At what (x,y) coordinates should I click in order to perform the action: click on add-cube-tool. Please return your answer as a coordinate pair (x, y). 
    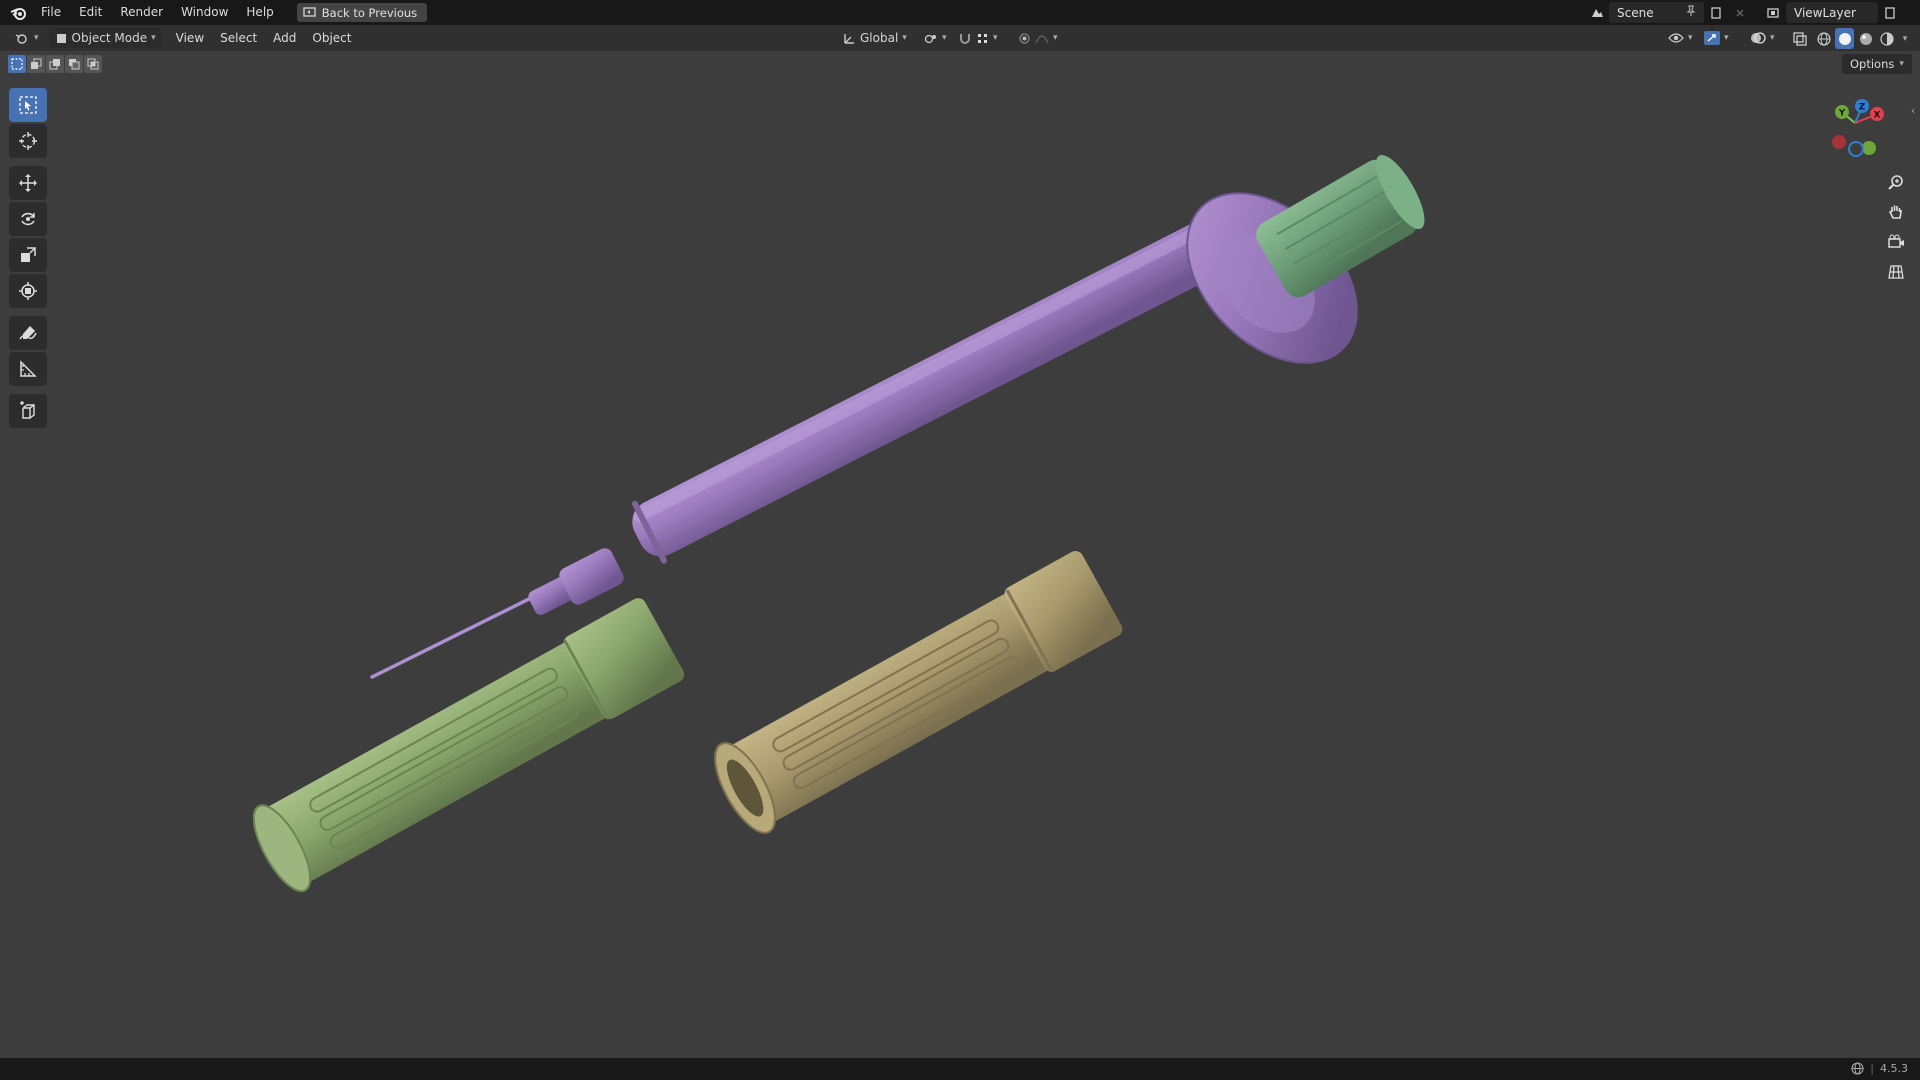
    Looking at the image, I should click on (28, 411).